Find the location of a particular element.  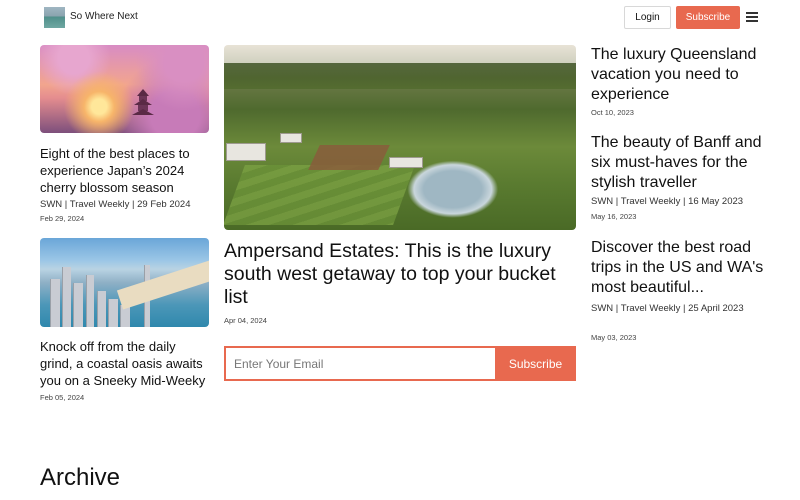

login-button: Login is located at coordinates (647, 17).